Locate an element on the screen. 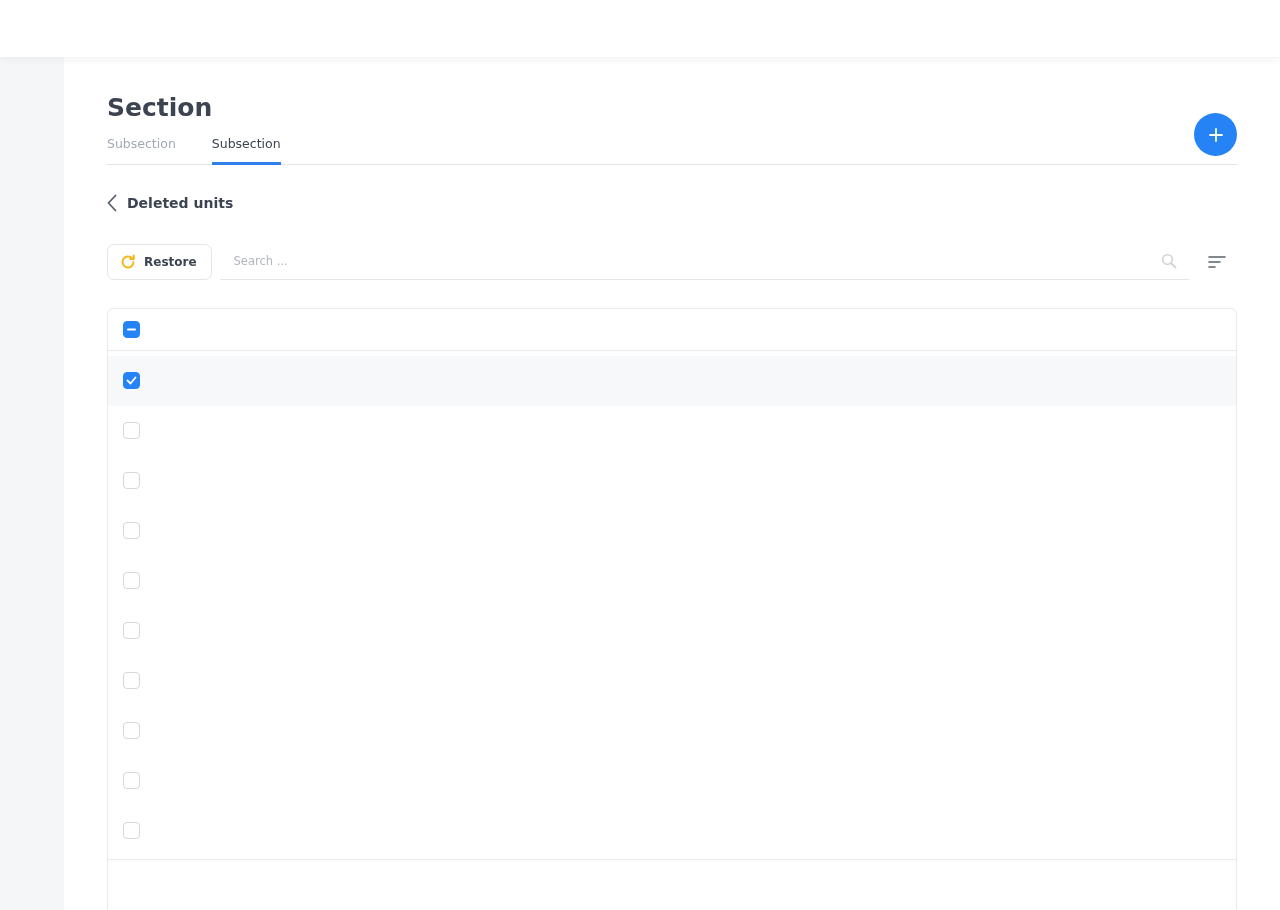  add-button is located at coordinates (1215, 134).